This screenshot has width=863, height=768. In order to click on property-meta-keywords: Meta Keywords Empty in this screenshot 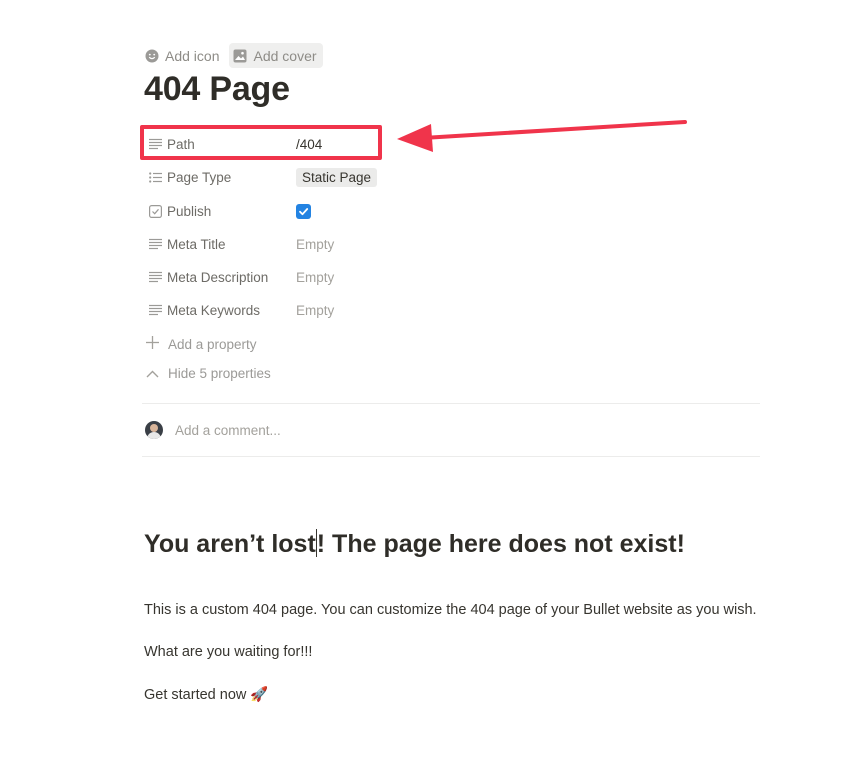, I will do `click(444, 310)`.